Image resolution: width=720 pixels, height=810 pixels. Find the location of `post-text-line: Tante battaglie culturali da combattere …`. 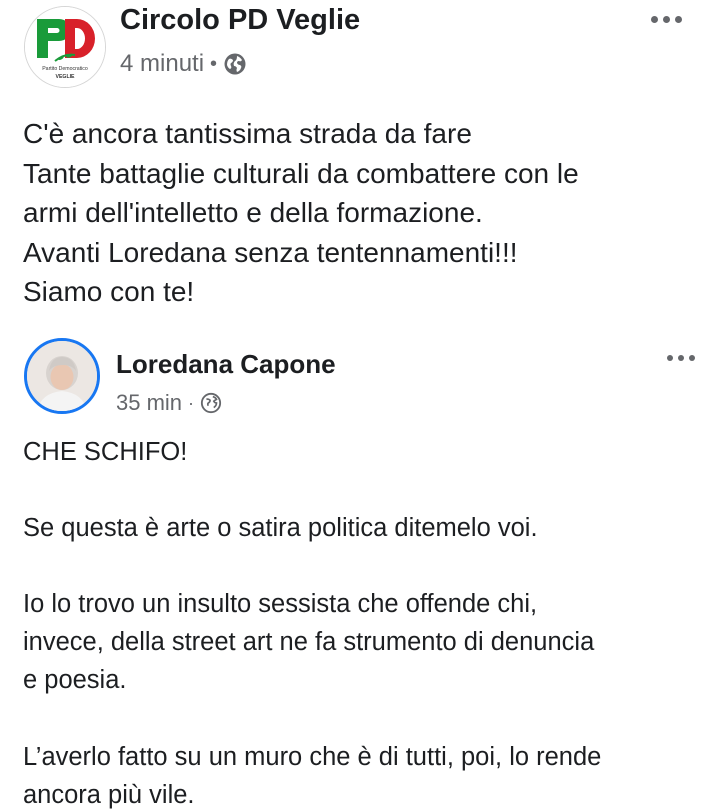

post-text-line: Tante battaglie culturali da combattere … is located at coordinates (301, 173).